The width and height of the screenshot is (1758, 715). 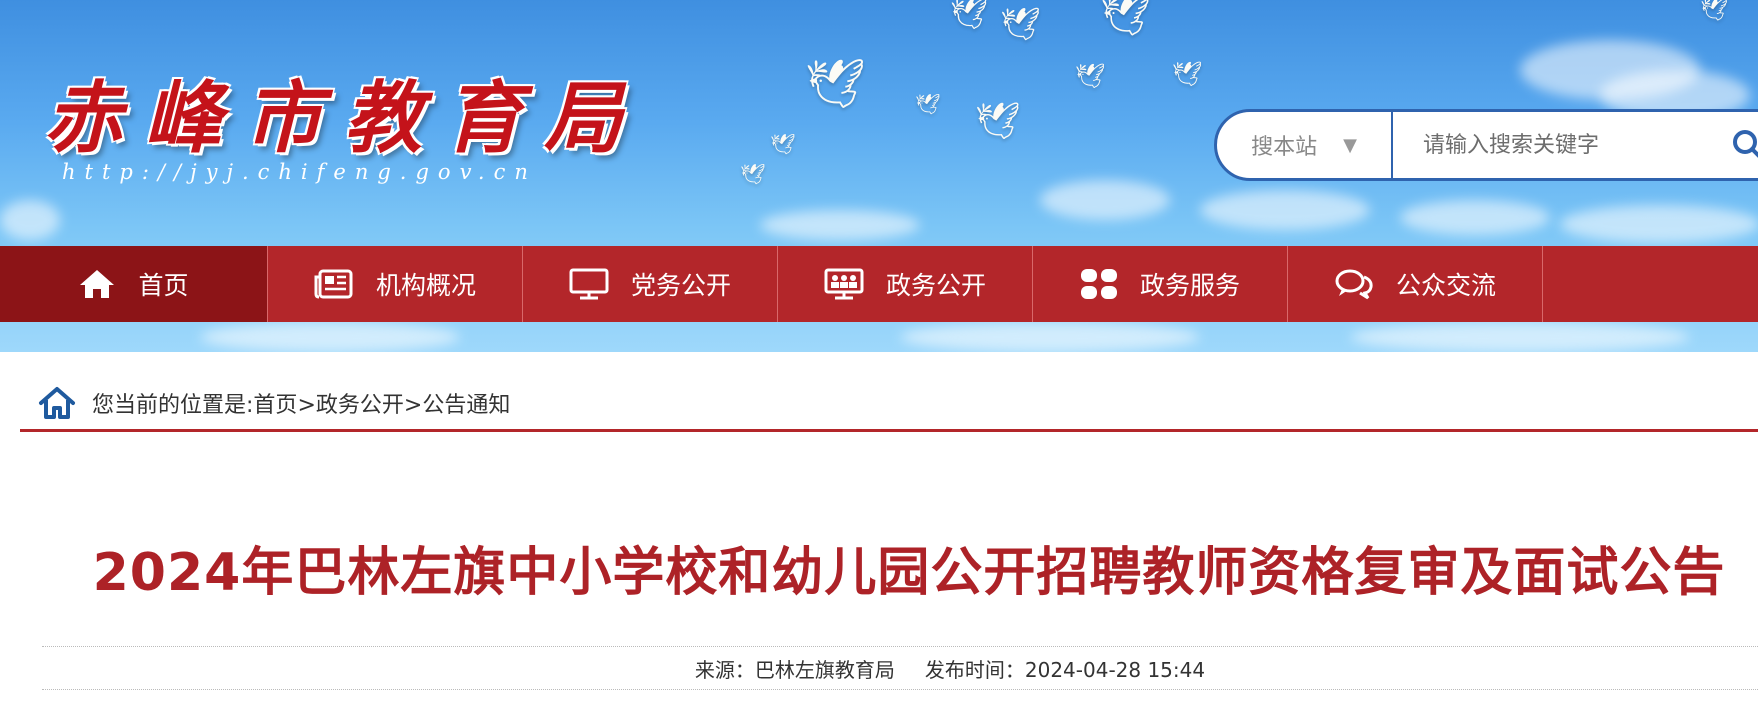 I want to click on nav-item-government-services: 政务服务, so click(x=1160, y=284).